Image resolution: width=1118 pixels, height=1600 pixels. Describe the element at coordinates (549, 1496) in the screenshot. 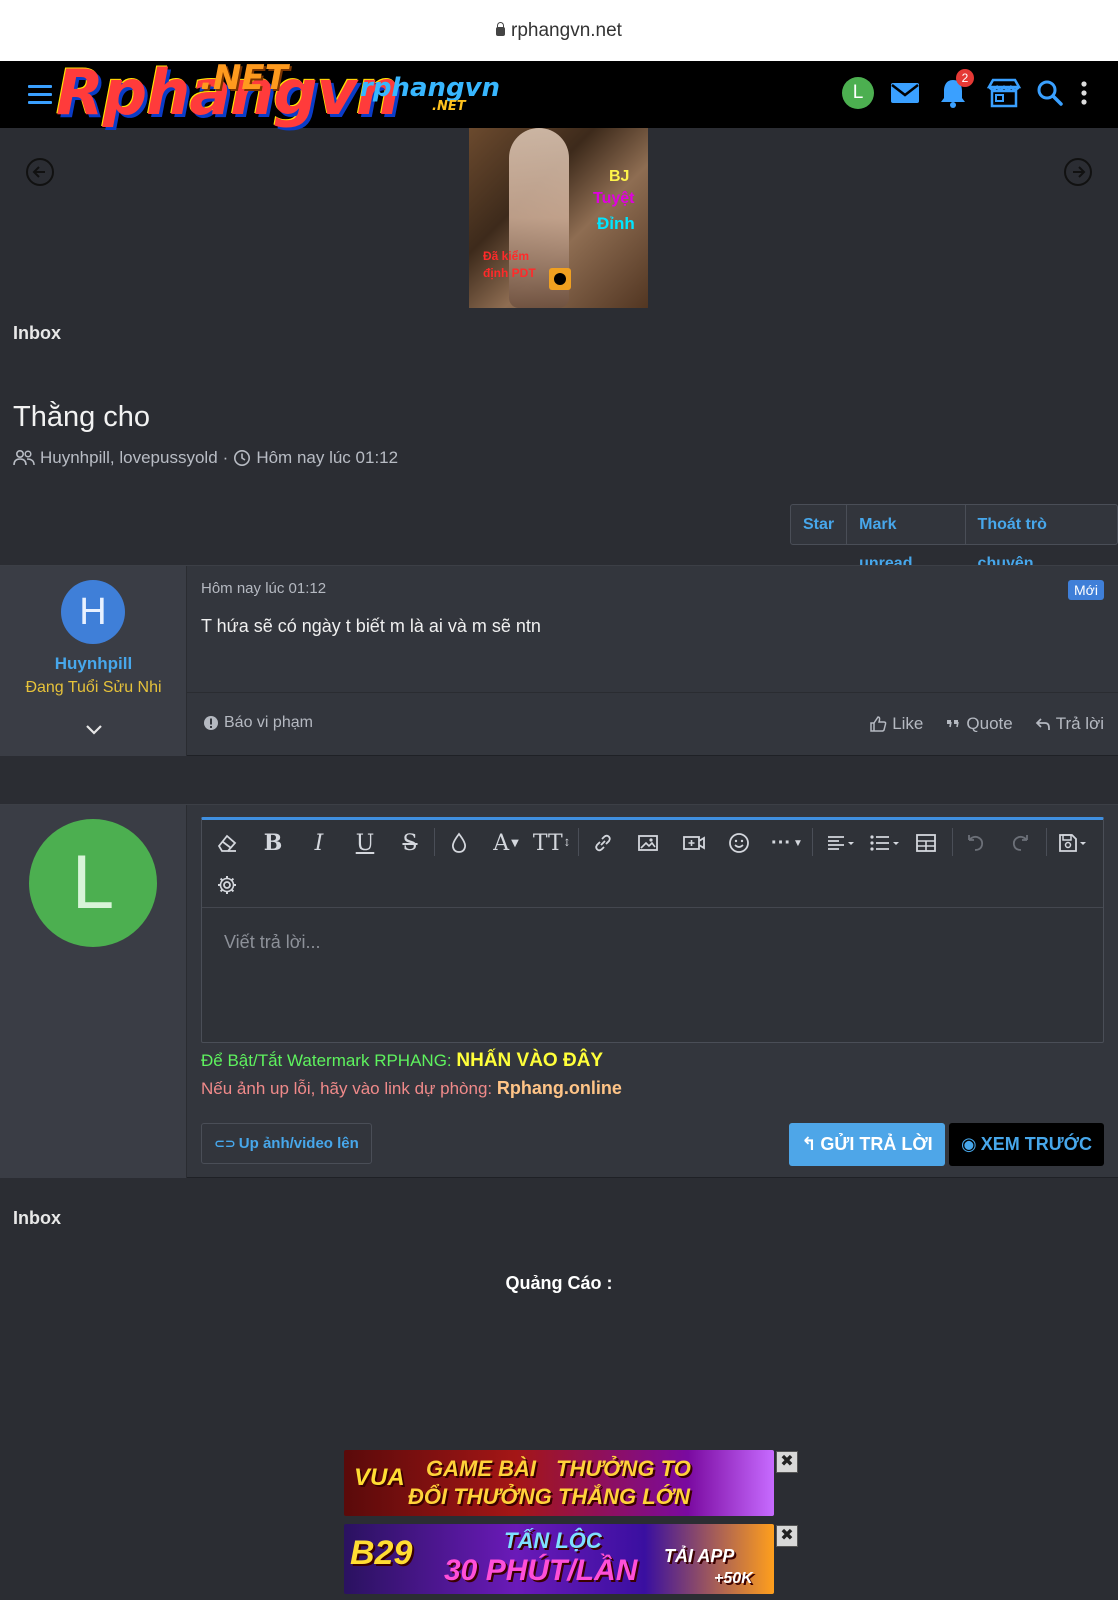

I see `ad-text: ĐỔI THƯỞNG THẮNG LỚN` at that location.